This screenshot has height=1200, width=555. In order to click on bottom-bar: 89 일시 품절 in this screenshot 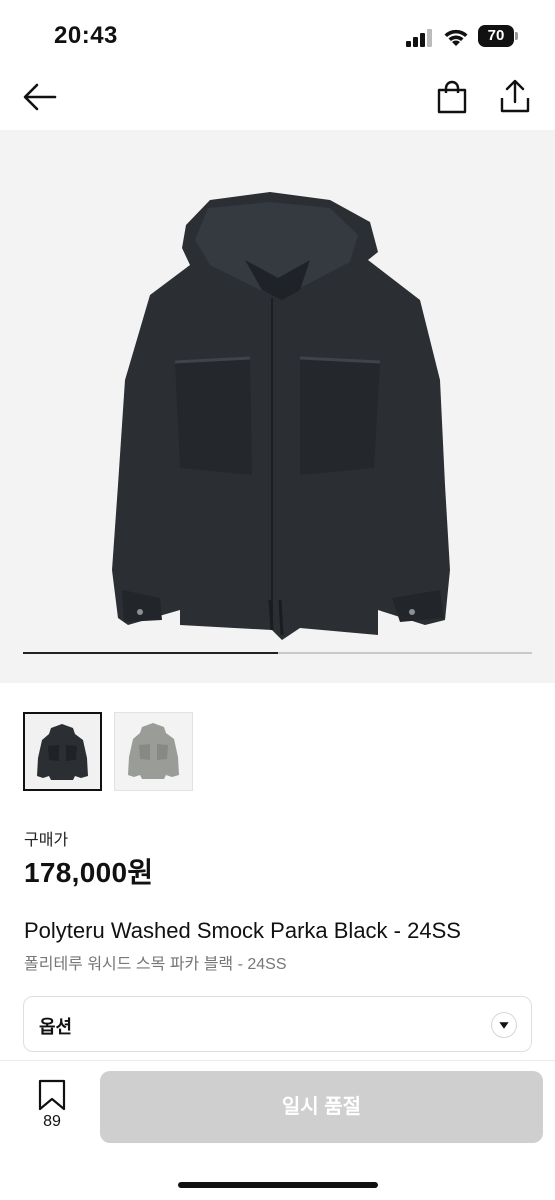, I will do `click(277, 1130)`.